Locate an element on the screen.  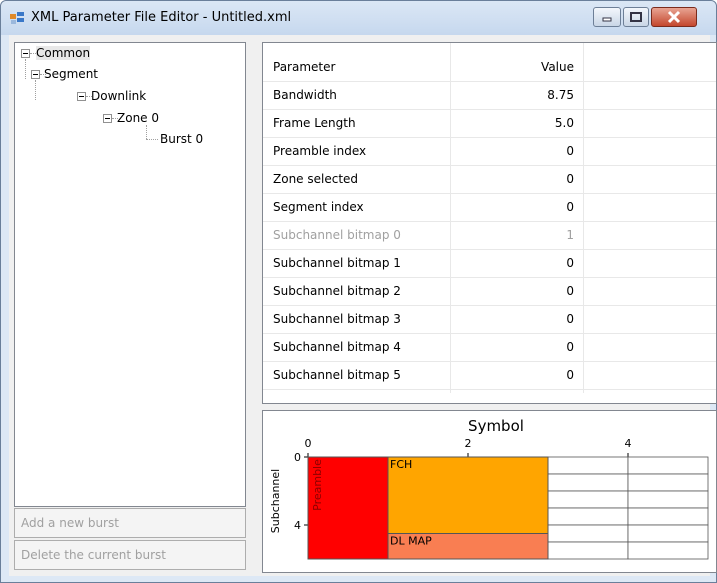
tree-expander-zone is located at coordinates (107, 118).